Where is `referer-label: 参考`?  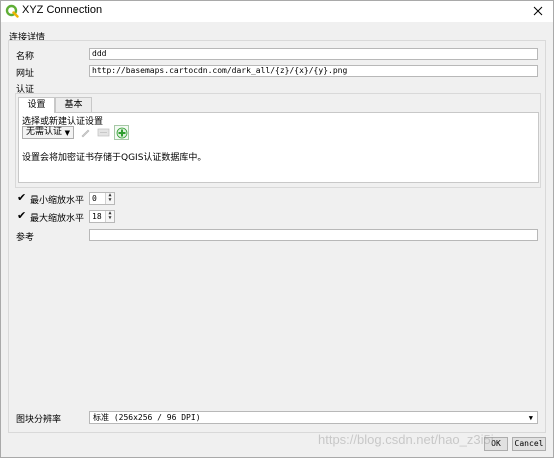 referer-label: 参考 is located at coordinates (25, 238).